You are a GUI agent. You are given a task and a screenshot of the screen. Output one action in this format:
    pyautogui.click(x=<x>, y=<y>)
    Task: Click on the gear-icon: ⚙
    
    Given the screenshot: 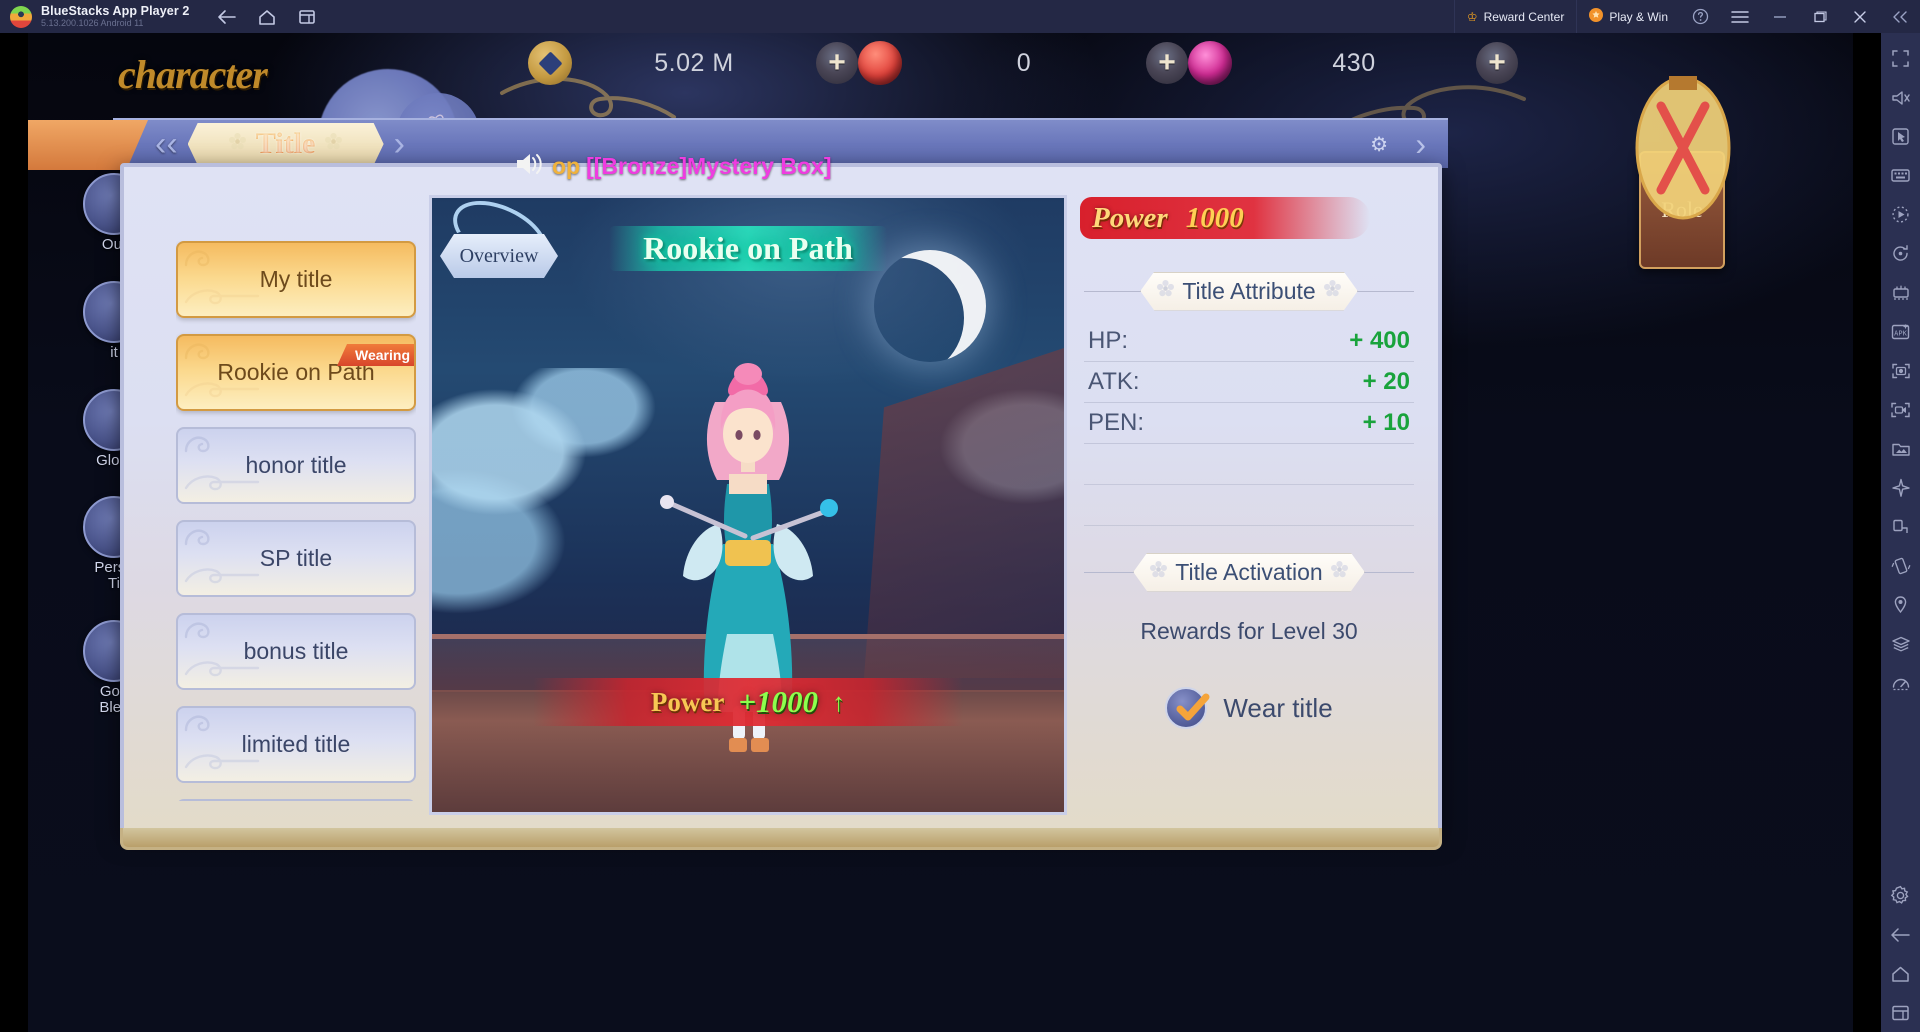 What is the action you would take?
    pyautogui.click(x=1379, y=144)
    